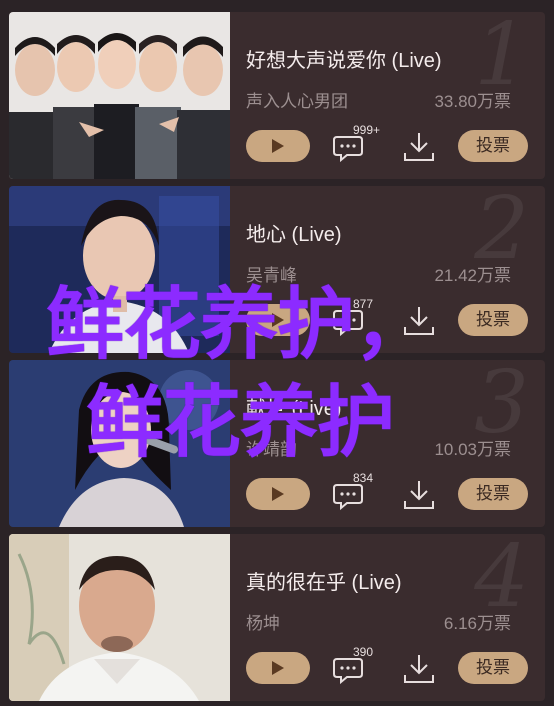  Describe the element at coordinates (501, 58) in the screenshot. I see `rank-number: 1` at that location.